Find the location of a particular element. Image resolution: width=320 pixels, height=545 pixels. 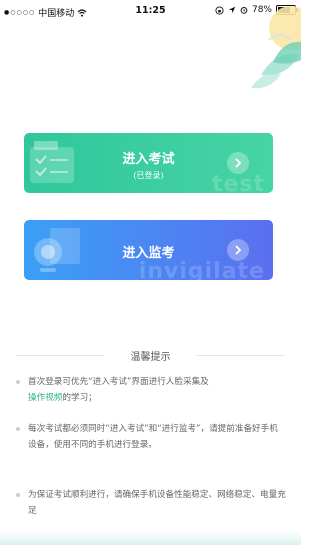

tip-text-after: 的学习； is located at coordinates (79, 398).